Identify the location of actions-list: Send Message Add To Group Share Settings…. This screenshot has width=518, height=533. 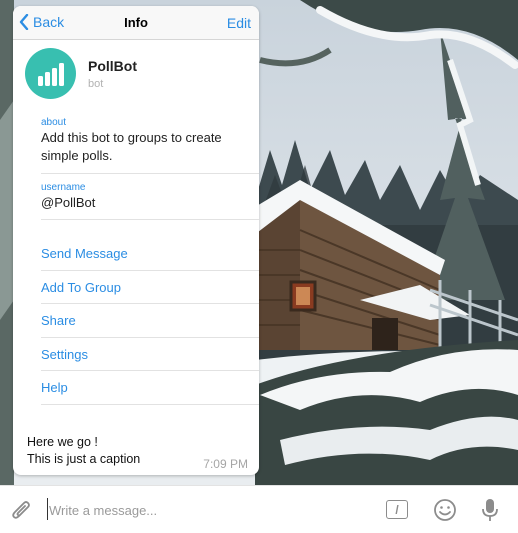
(150, 321).